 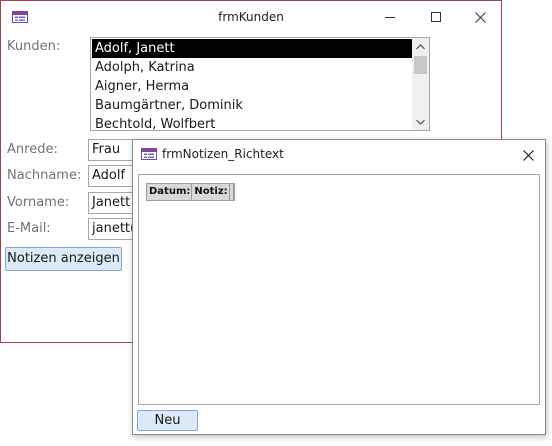 What do you see at coordinates (170, 192) in the screenshot?
I see `column-header-datum: Datum:` at bounding box center [170, 192].